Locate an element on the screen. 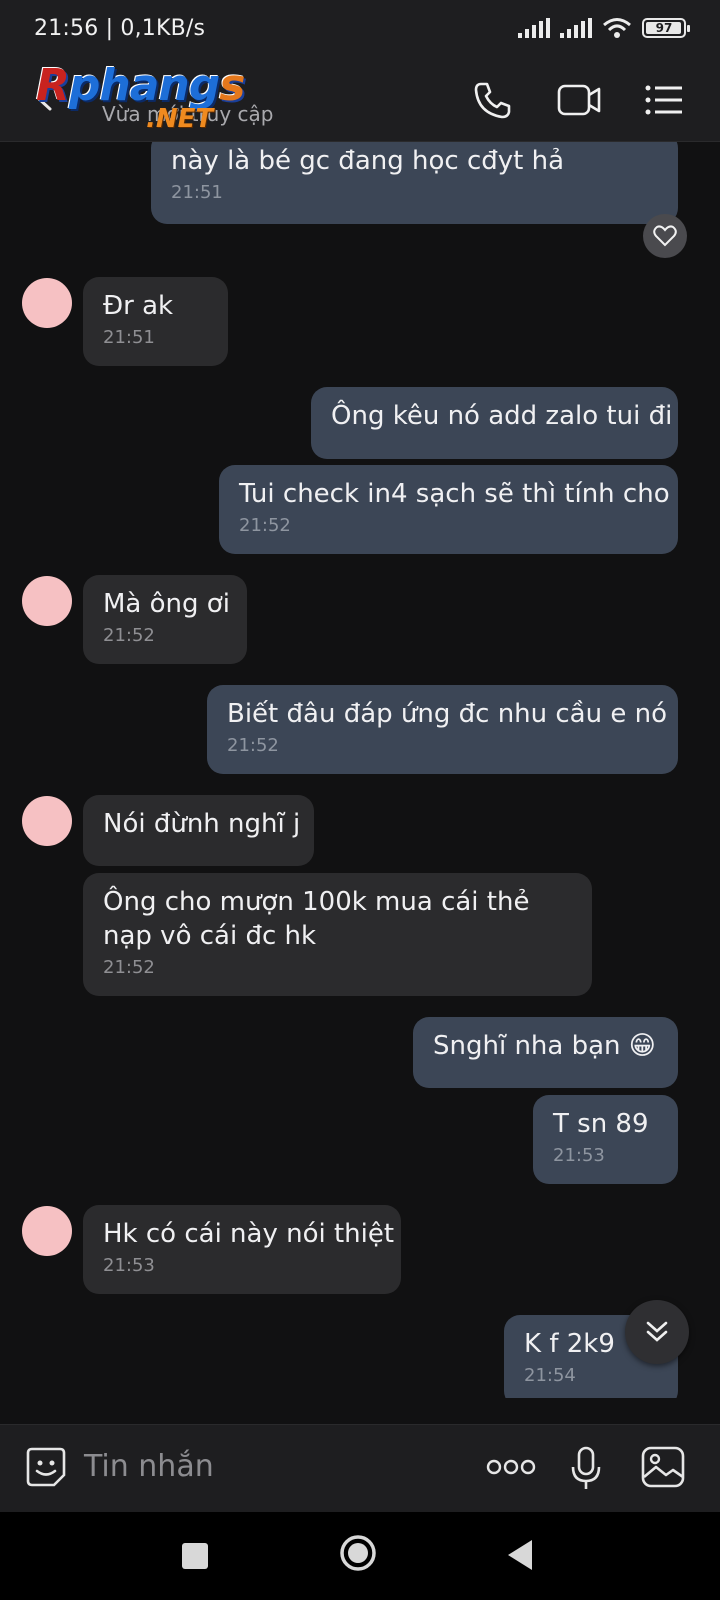 This screenshot has width=720, height=1600. message-text: Tui check in4 sạch sẽ thì tính cho is located at coordinates (454, 494).